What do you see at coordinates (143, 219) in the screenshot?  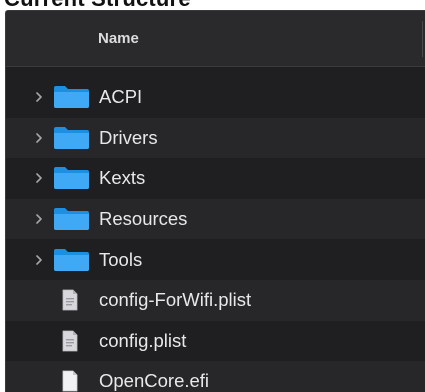 I see `item-name: Resources` at bounding box center [143, 219].